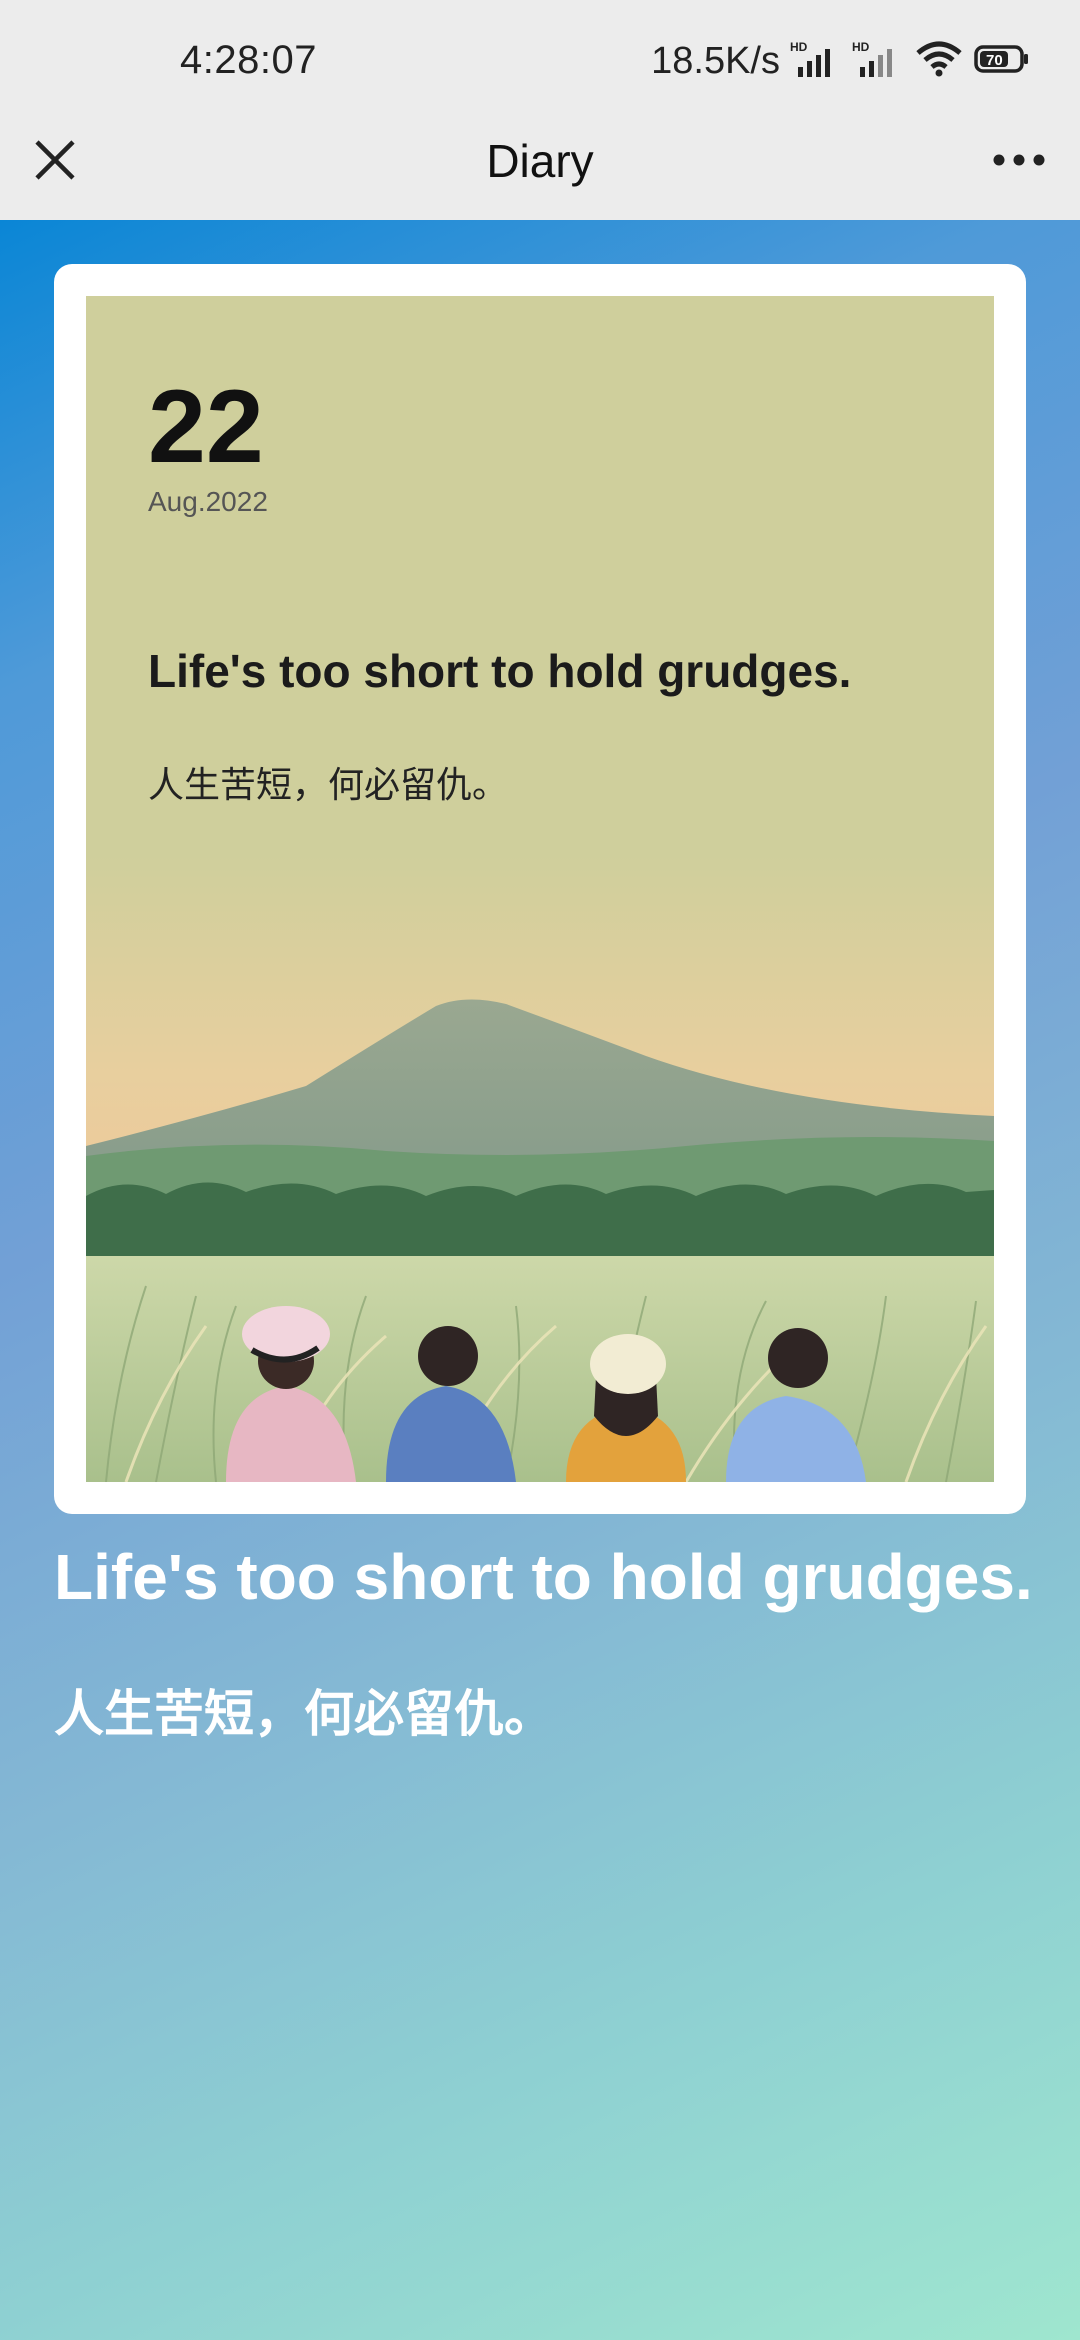 The image size is (1080, 2340). I want to click on more-icon, so click(1019, 162).